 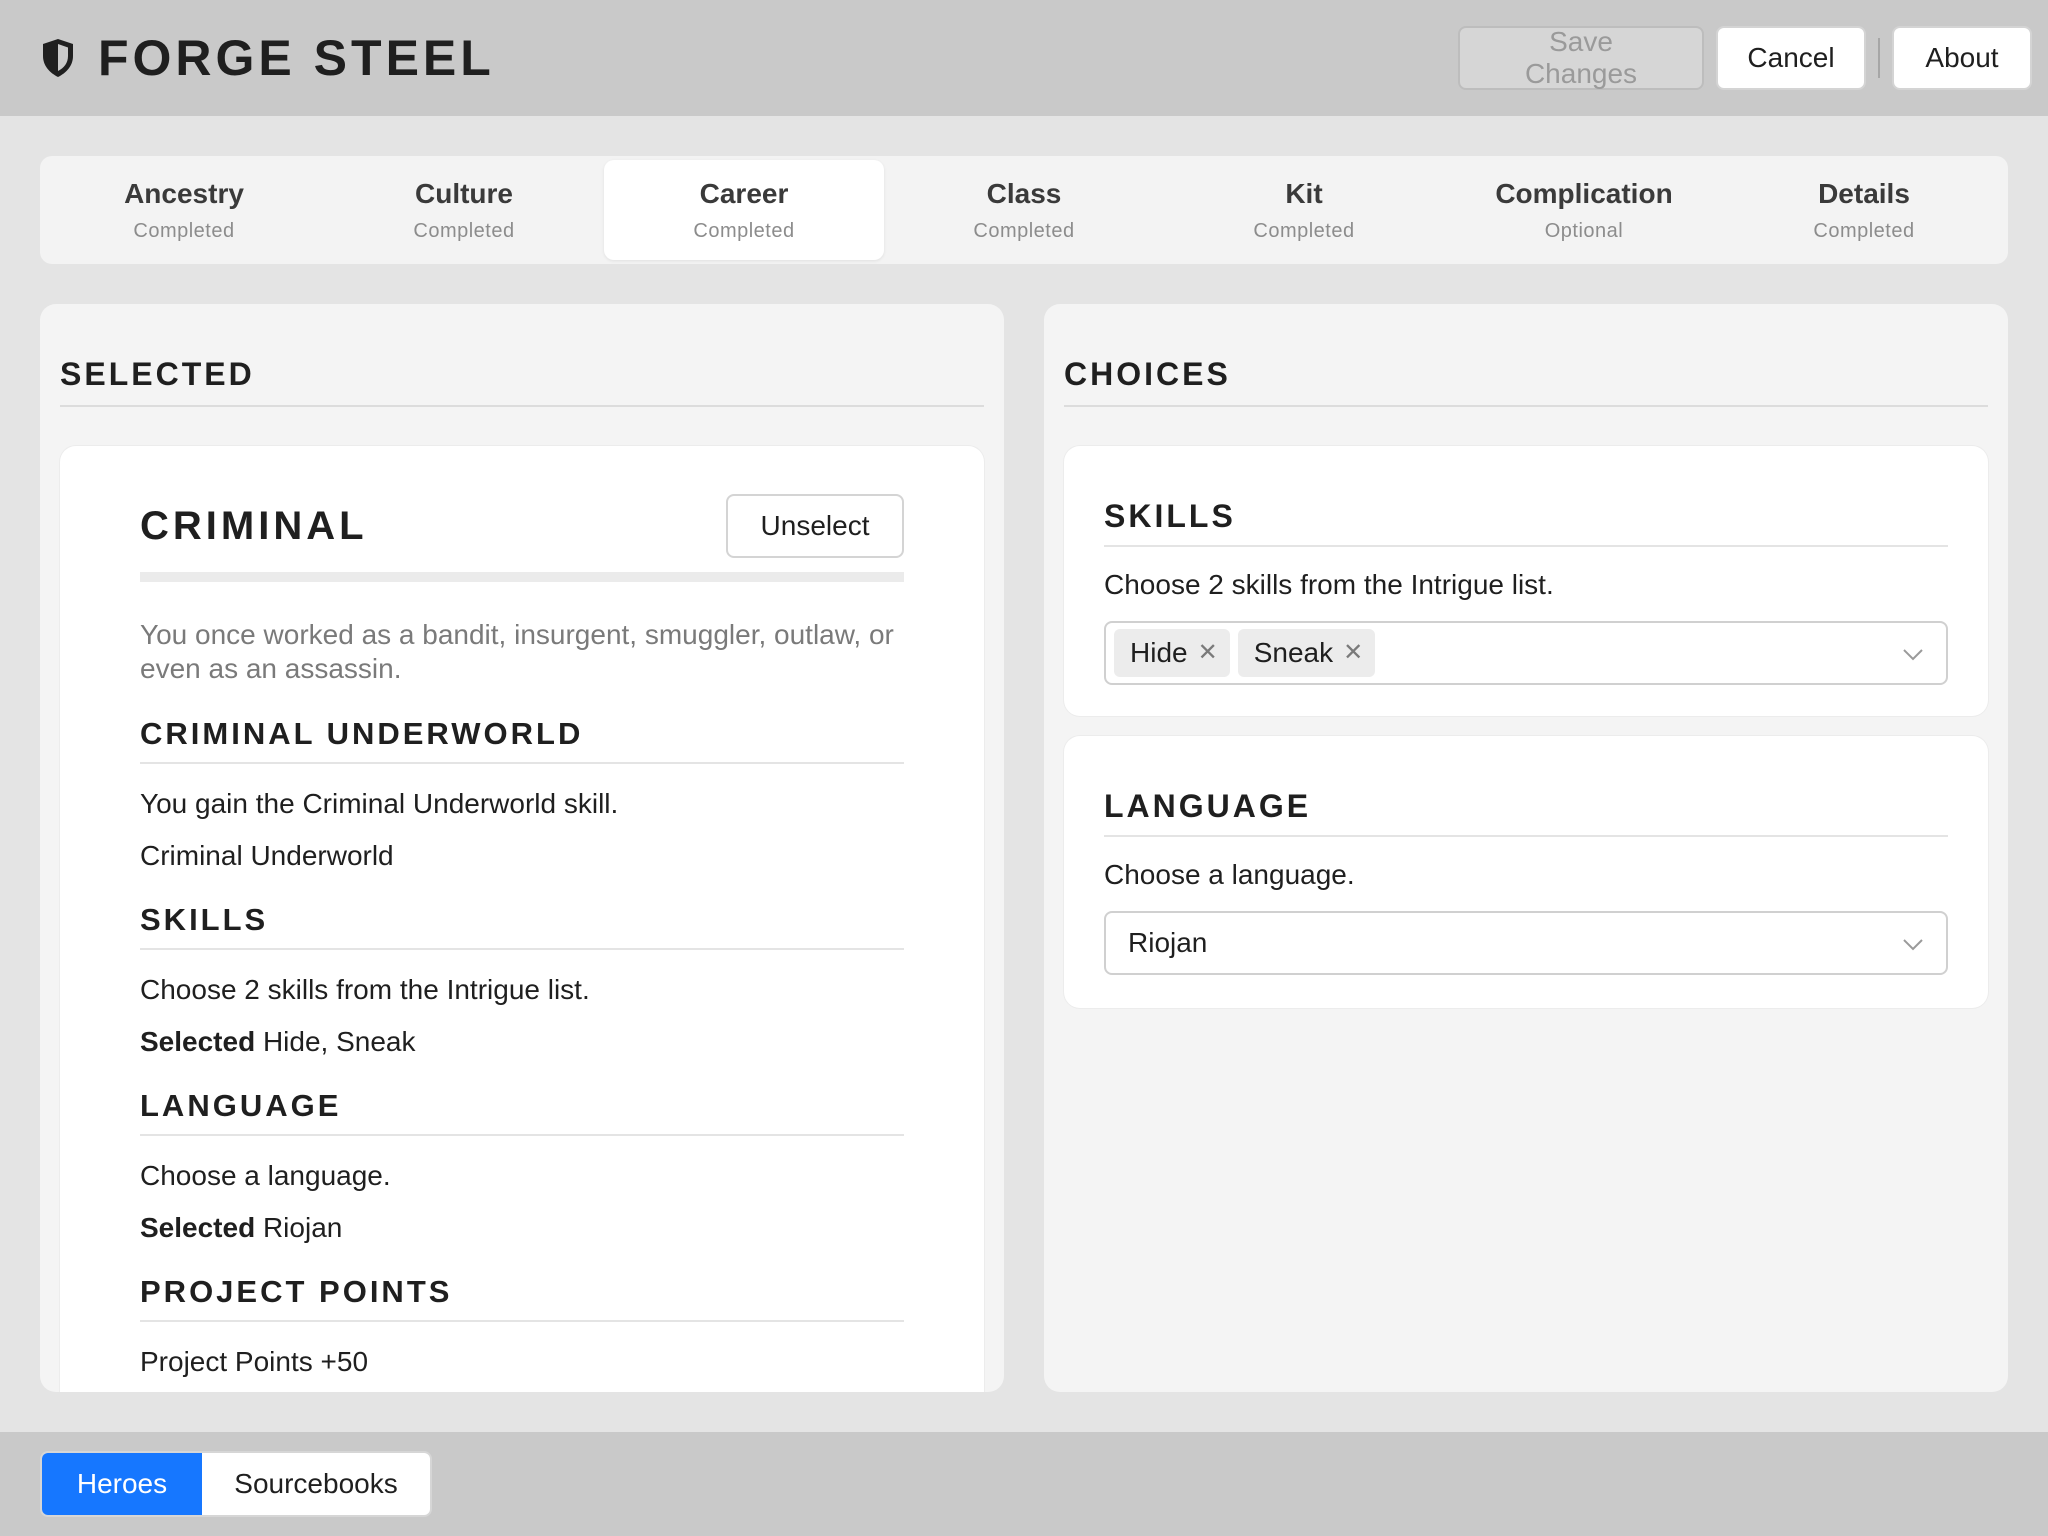 I want to click on selected-value: Hide, Sneak, so click(x=339, y=1041).